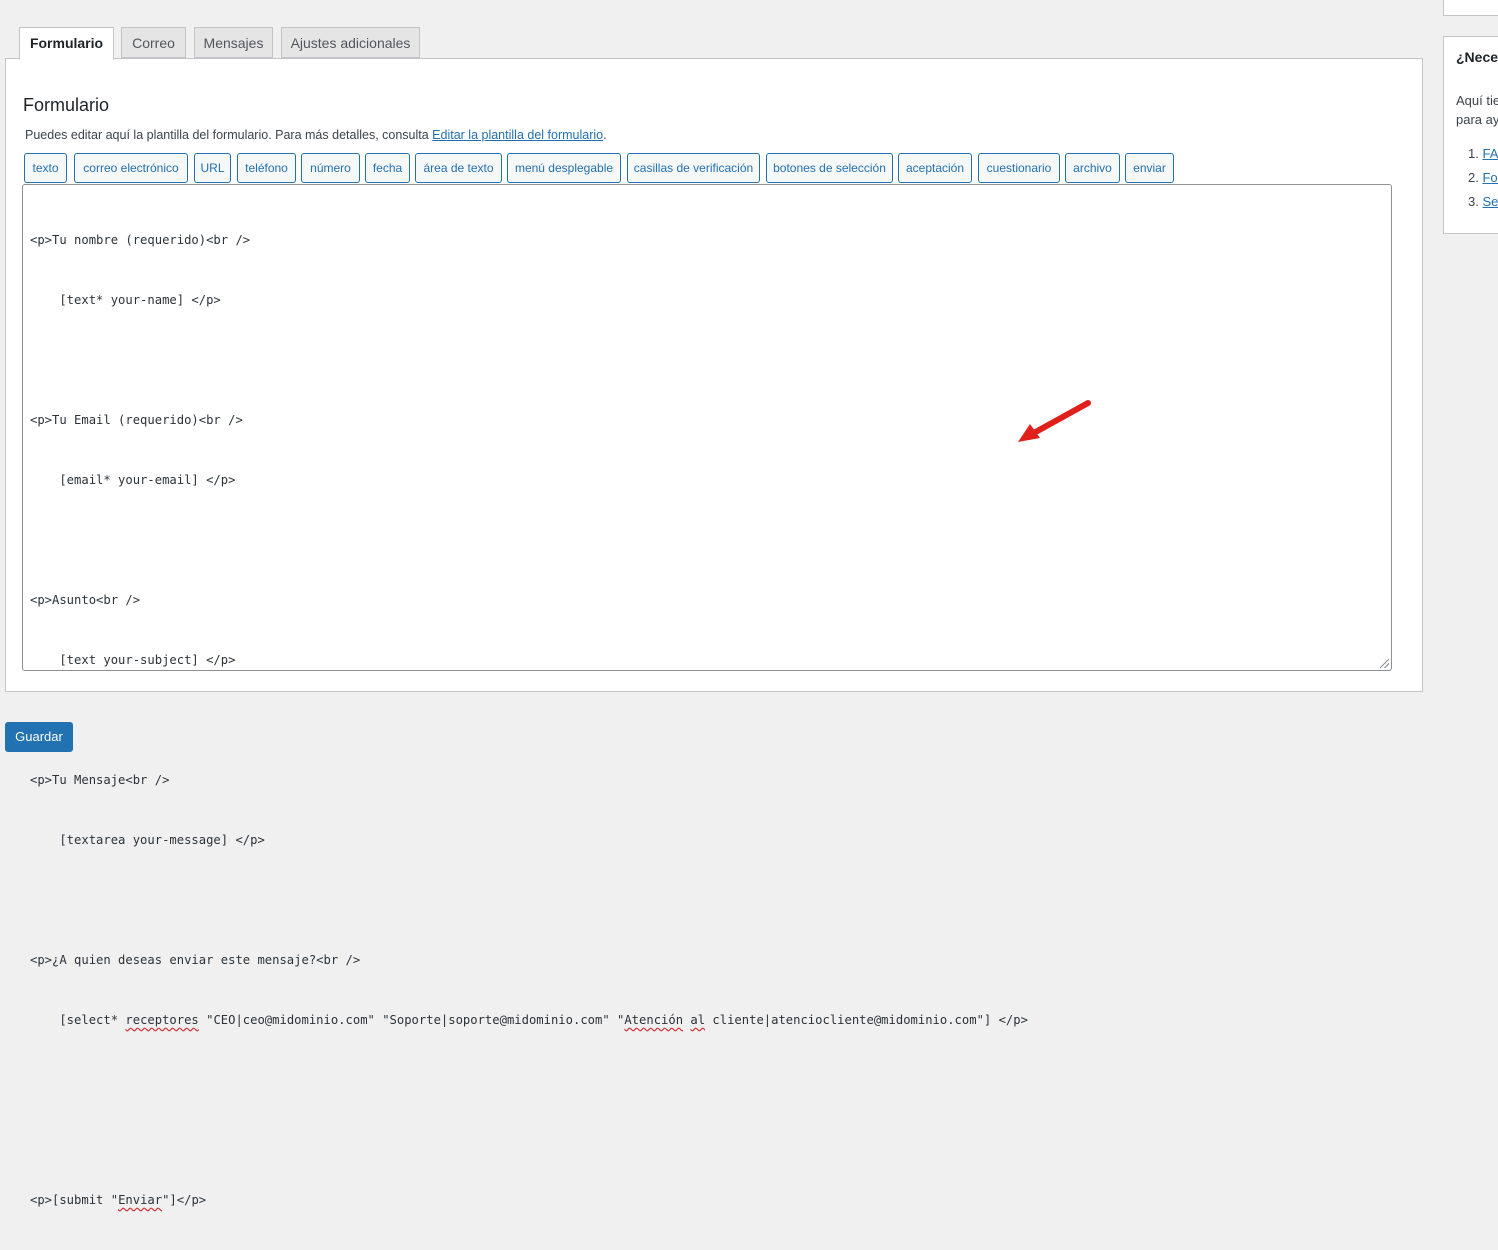 The height and width of the screenshot is (1250, 1498). What do you see at coordinates (1490, 177) in the screenshot?
I see `sidebar-link-for: For` at bounding box center [1490, 177].